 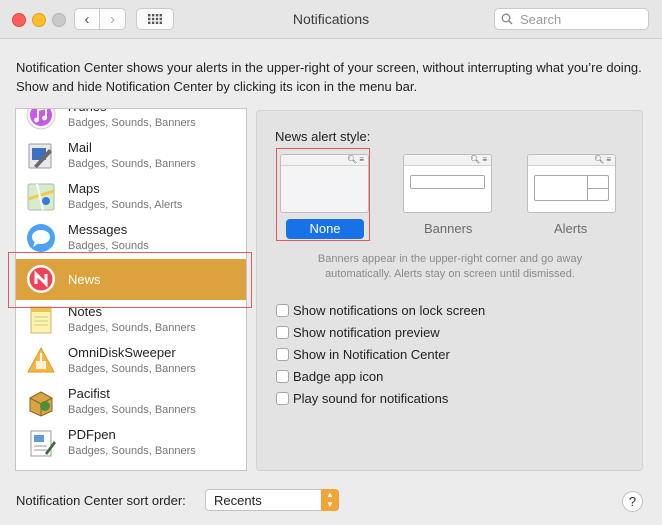 I want to click on app-name: iTunes, so click(x=87, y=111).